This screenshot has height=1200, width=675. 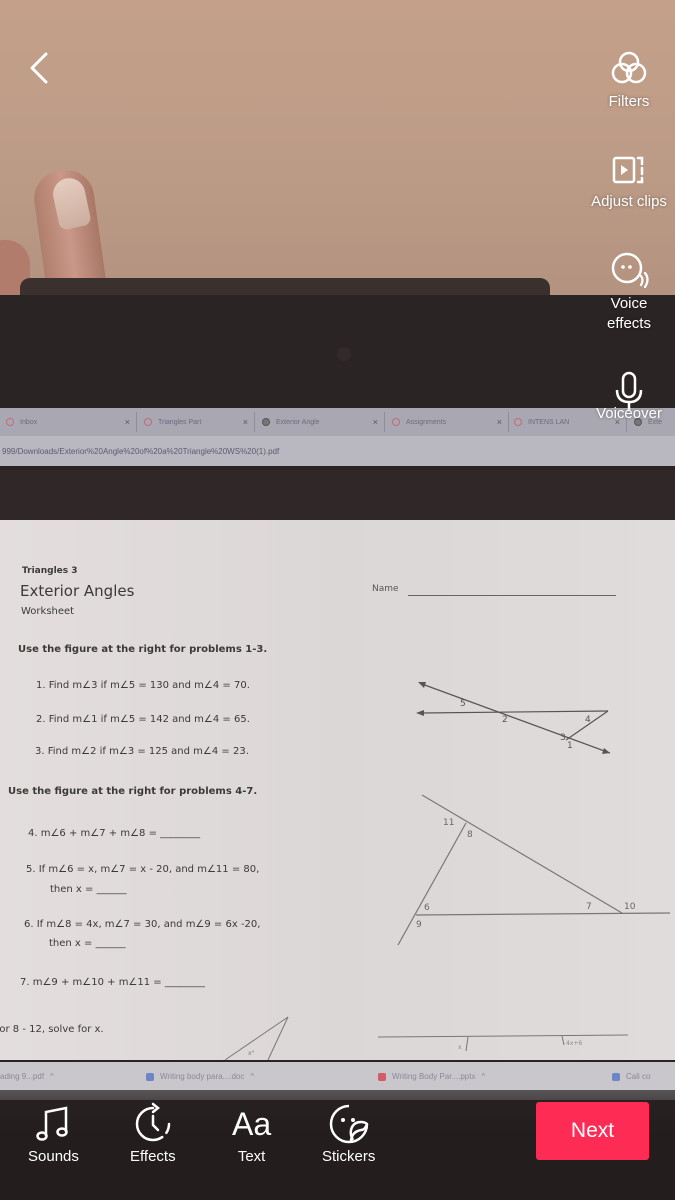 I want to click on worksheet-series: Triangles 3, so click(x=50, y=571).